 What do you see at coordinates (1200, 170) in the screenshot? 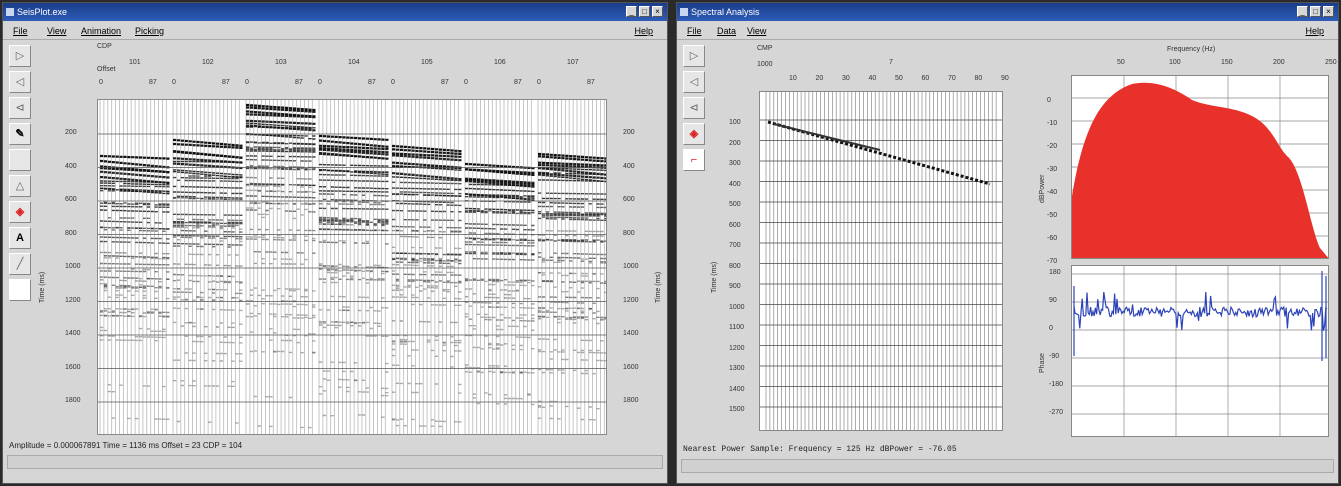
I see `amplitude-spectrum-fill` at bounding box center [1200, 170].